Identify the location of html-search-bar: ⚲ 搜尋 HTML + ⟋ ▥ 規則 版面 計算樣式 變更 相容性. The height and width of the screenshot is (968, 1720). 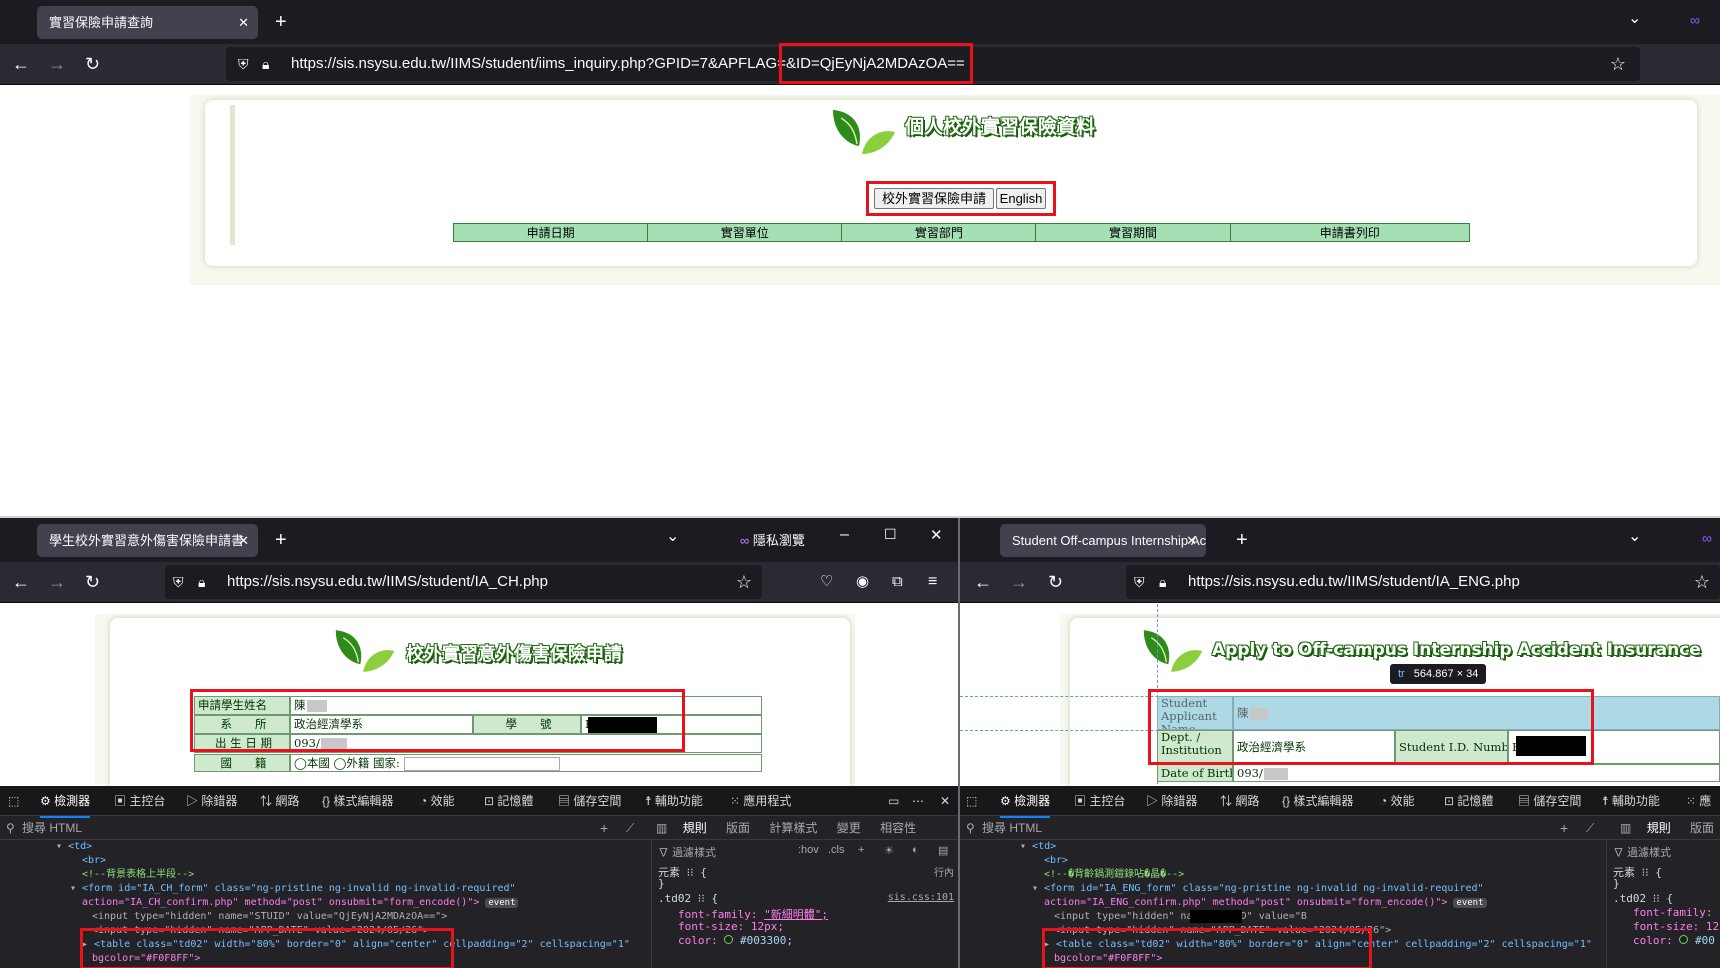
(479, 828).